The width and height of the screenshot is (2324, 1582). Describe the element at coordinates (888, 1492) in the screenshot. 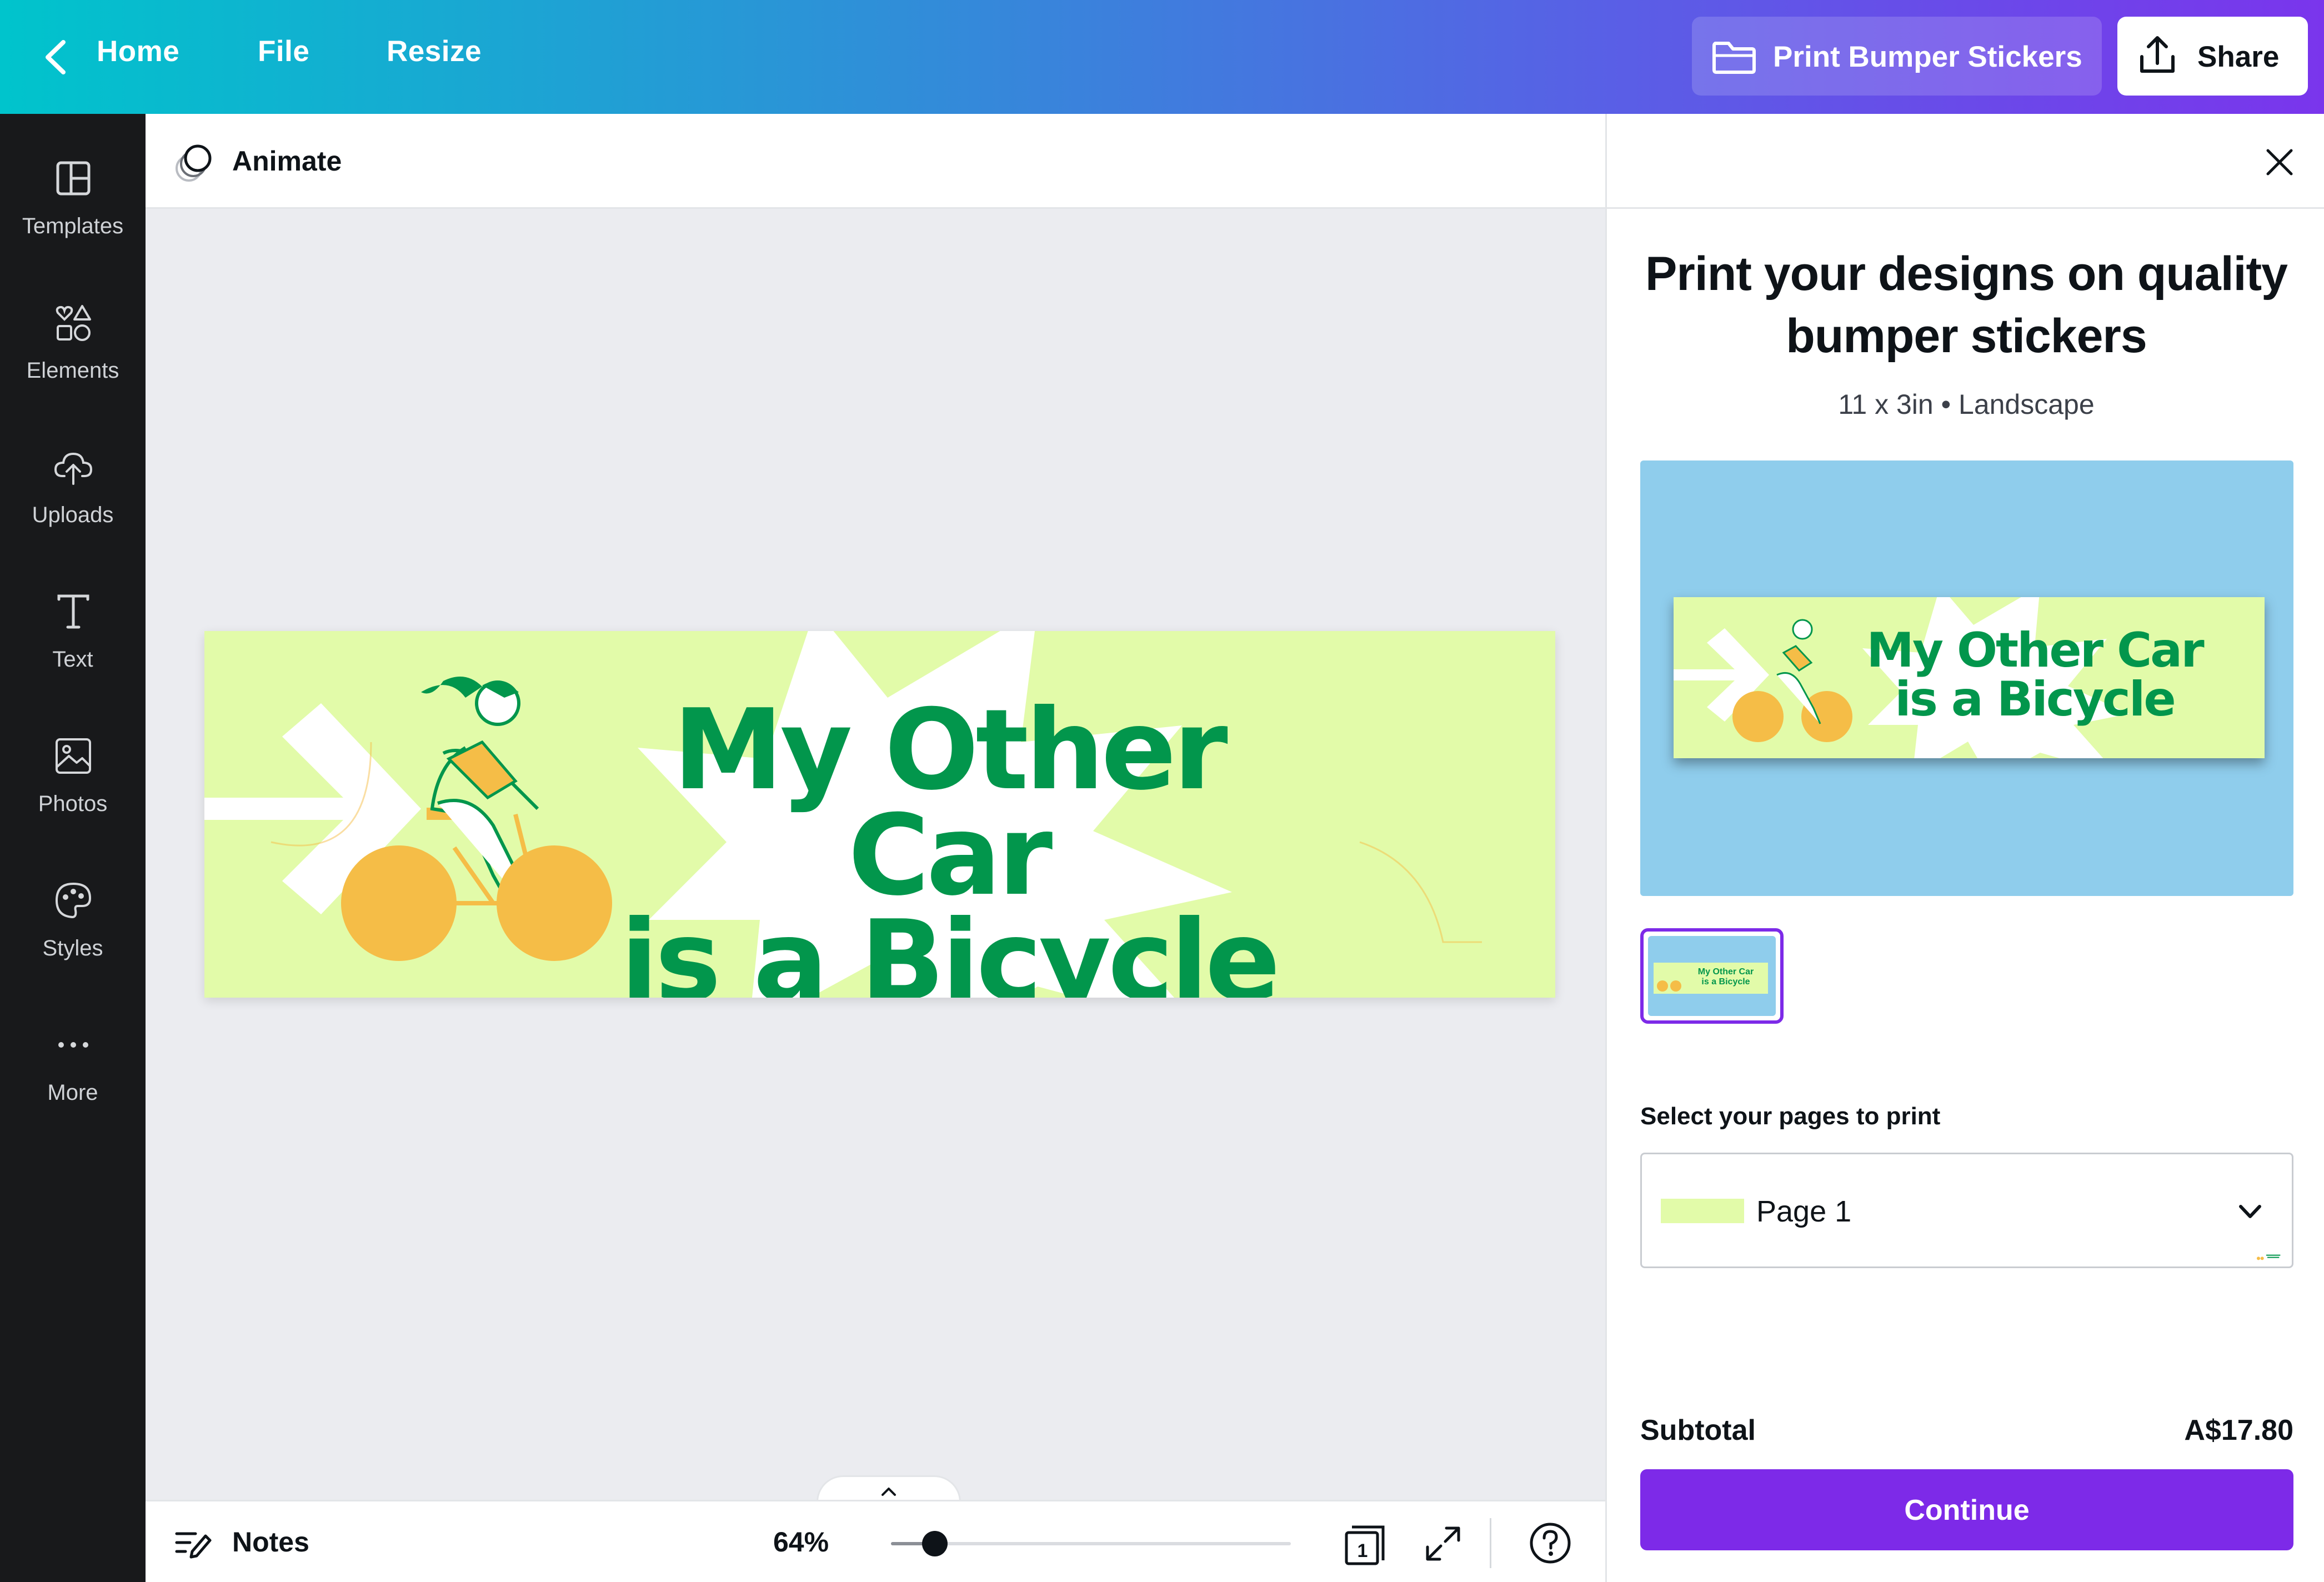

I see `chevron-up-icon` at that location.